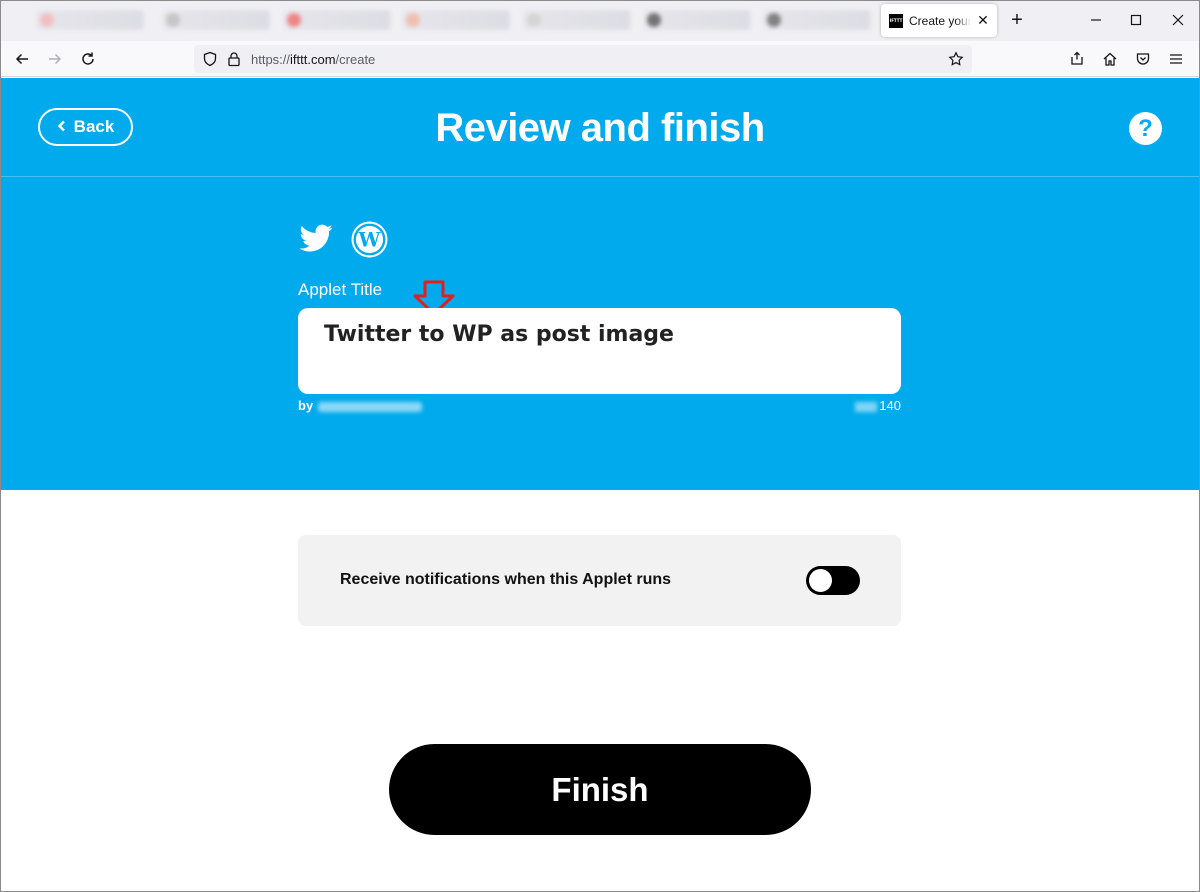 The height and width of the screenshot is (892, 1200). Describe the element at coordinates (1077, 59) in the screenshot. I see `pocket-save-icon` at that location.